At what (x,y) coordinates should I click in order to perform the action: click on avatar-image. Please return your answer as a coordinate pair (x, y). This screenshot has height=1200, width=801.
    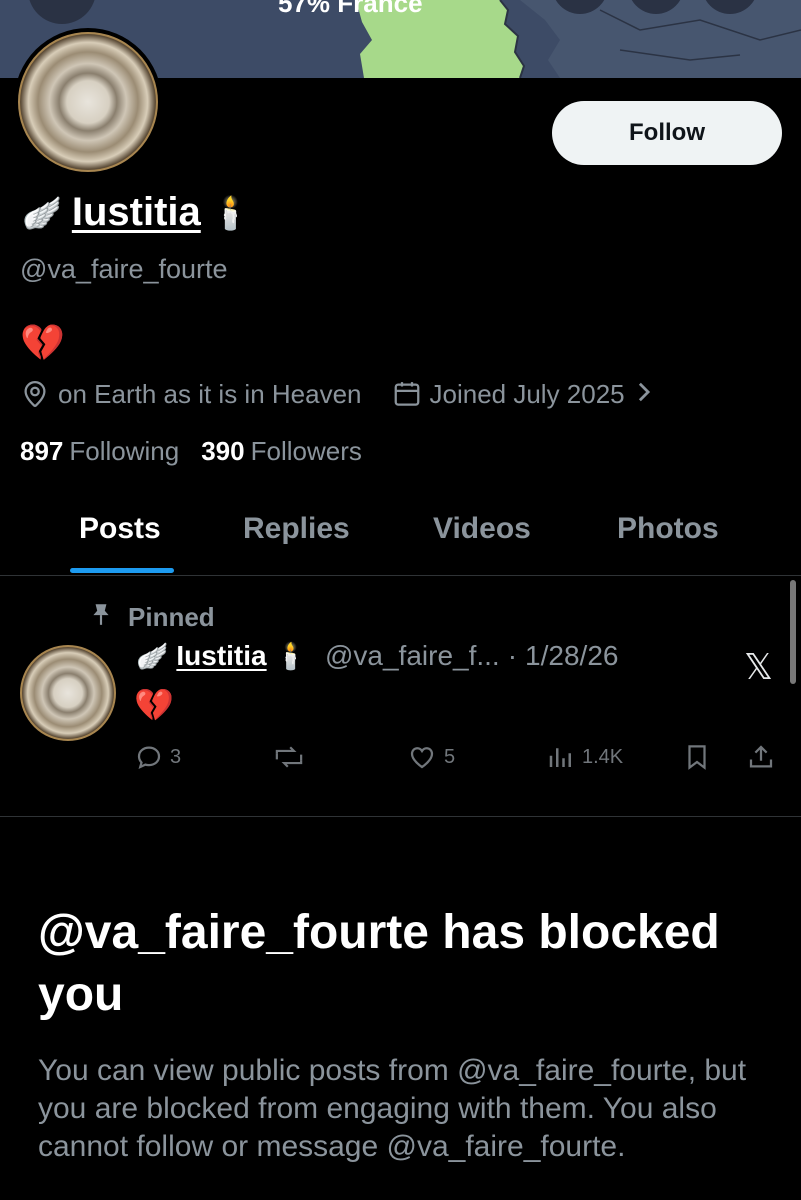
    Looking at the image, I should click on (88, 102).